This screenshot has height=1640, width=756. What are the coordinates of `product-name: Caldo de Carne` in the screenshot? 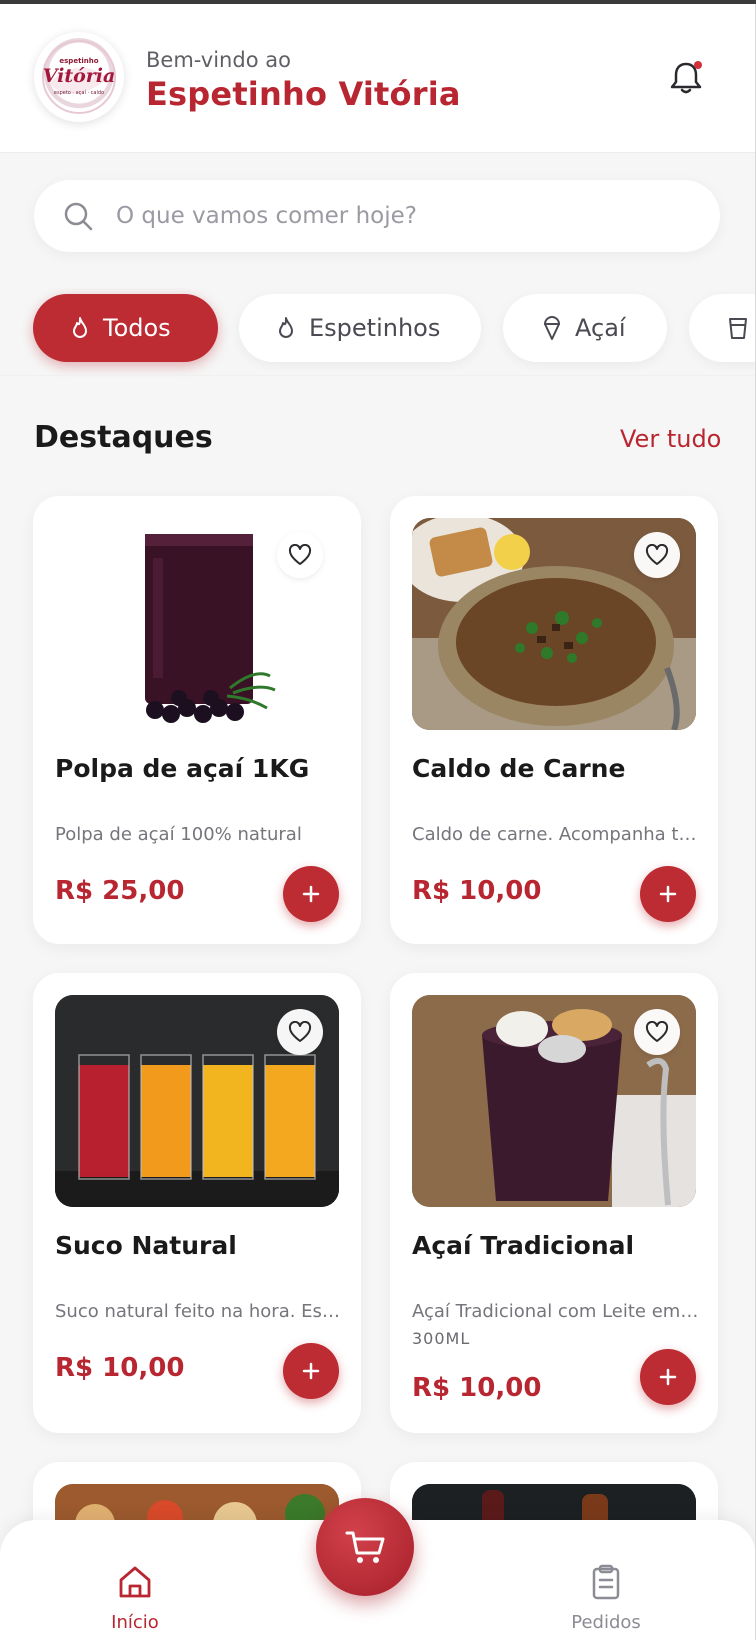 It's located at (519, 768).